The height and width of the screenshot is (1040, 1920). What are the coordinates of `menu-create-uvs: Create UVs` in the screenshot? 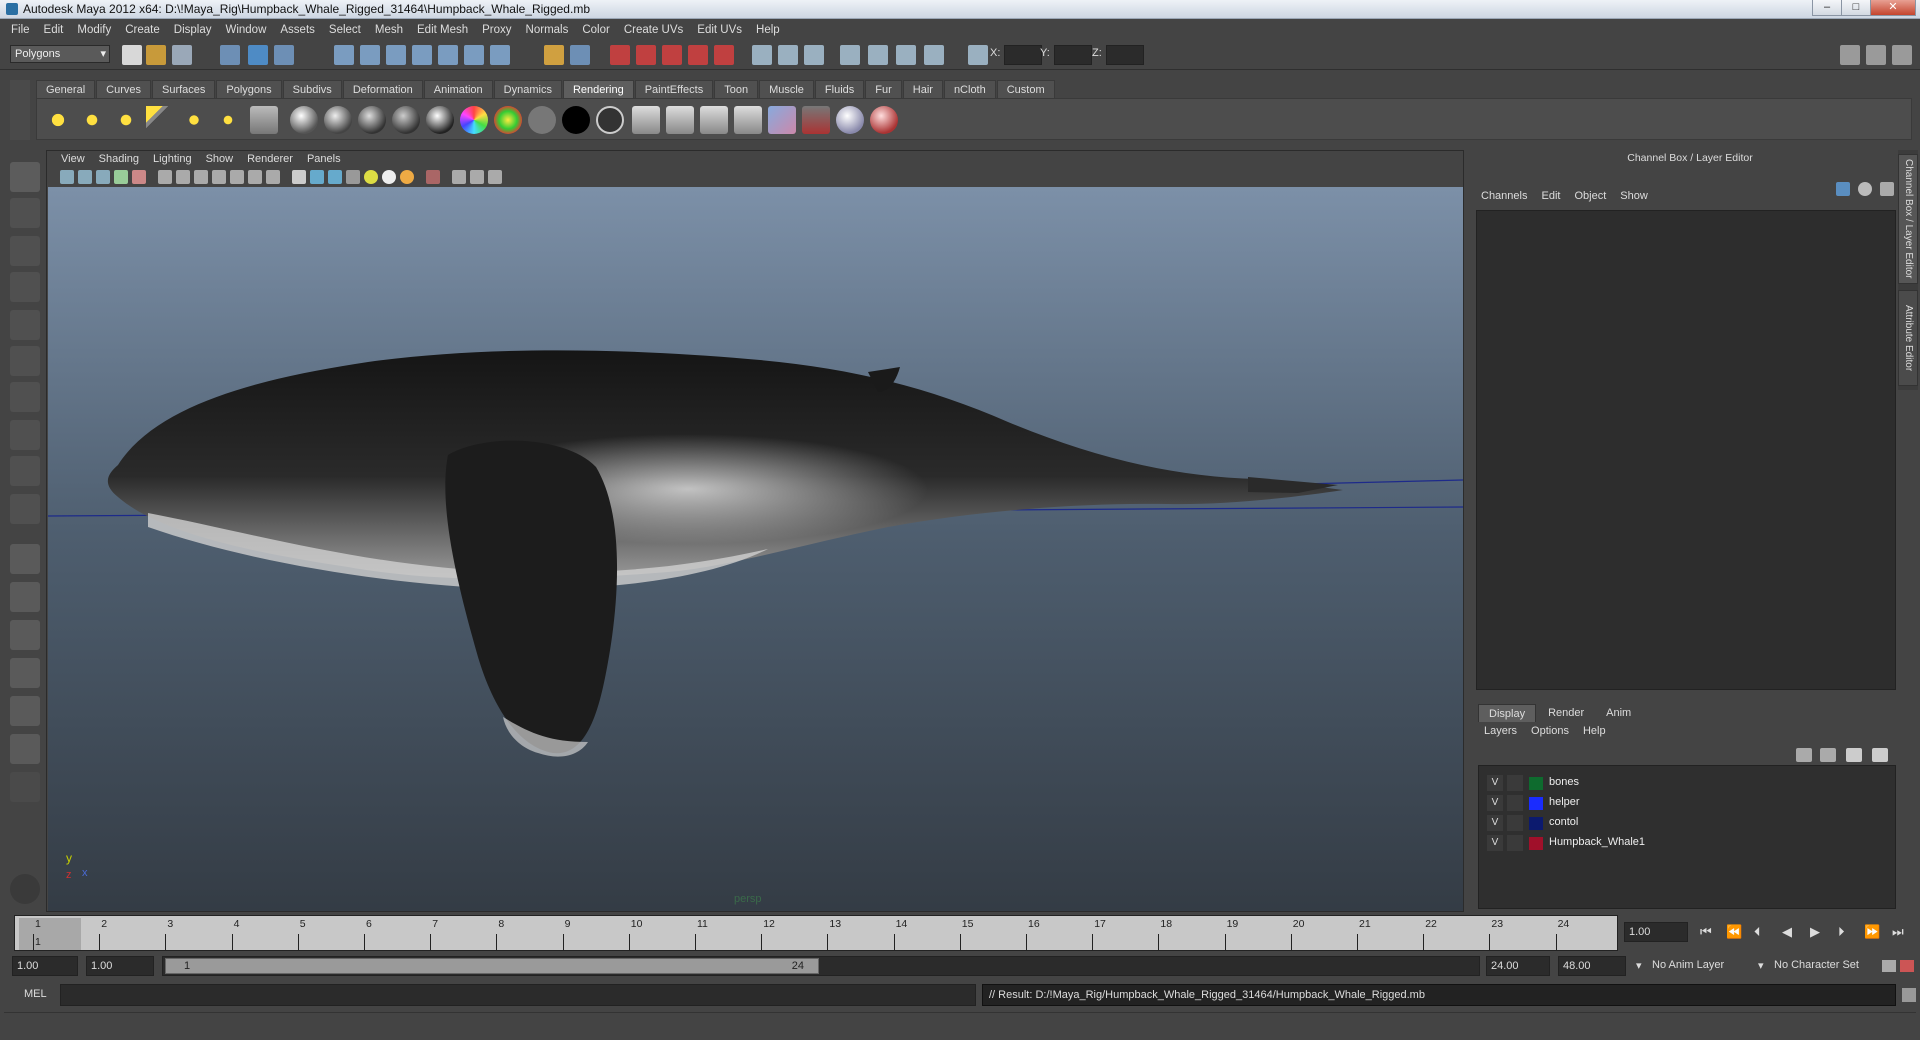 It's located at (653, 30).